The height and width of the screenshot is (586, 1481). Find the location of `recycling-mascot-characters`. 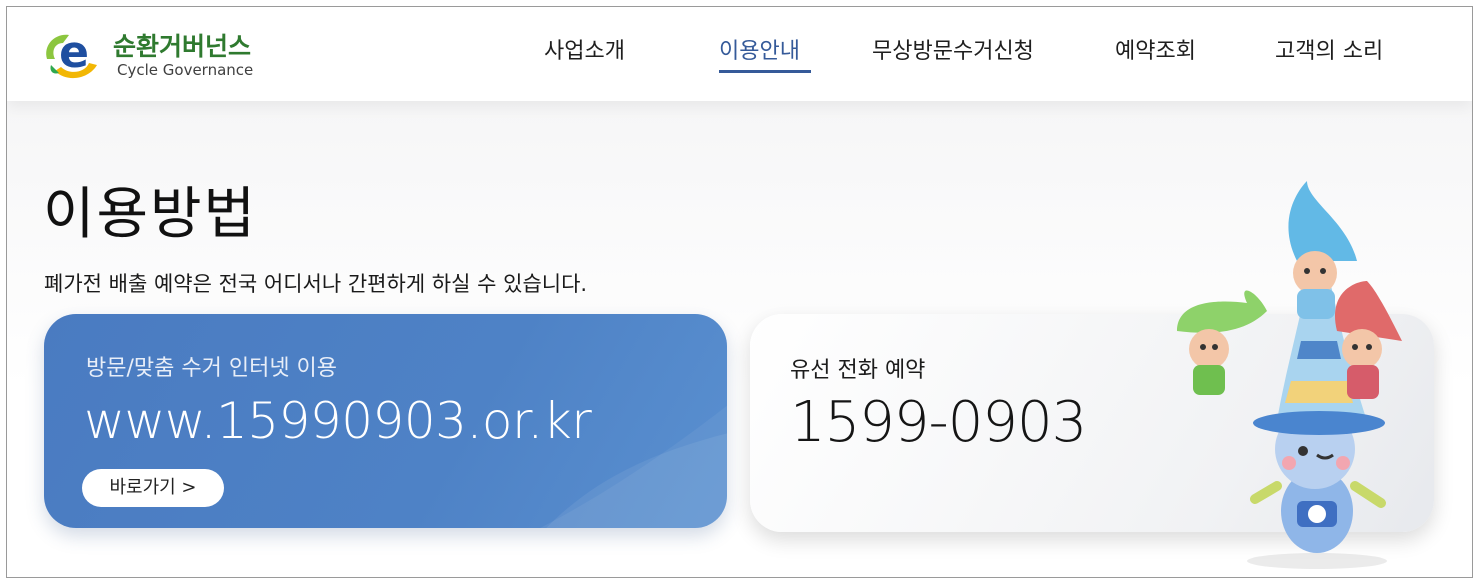

recycling-mascot-characters is located at coordinates (1289, 375).